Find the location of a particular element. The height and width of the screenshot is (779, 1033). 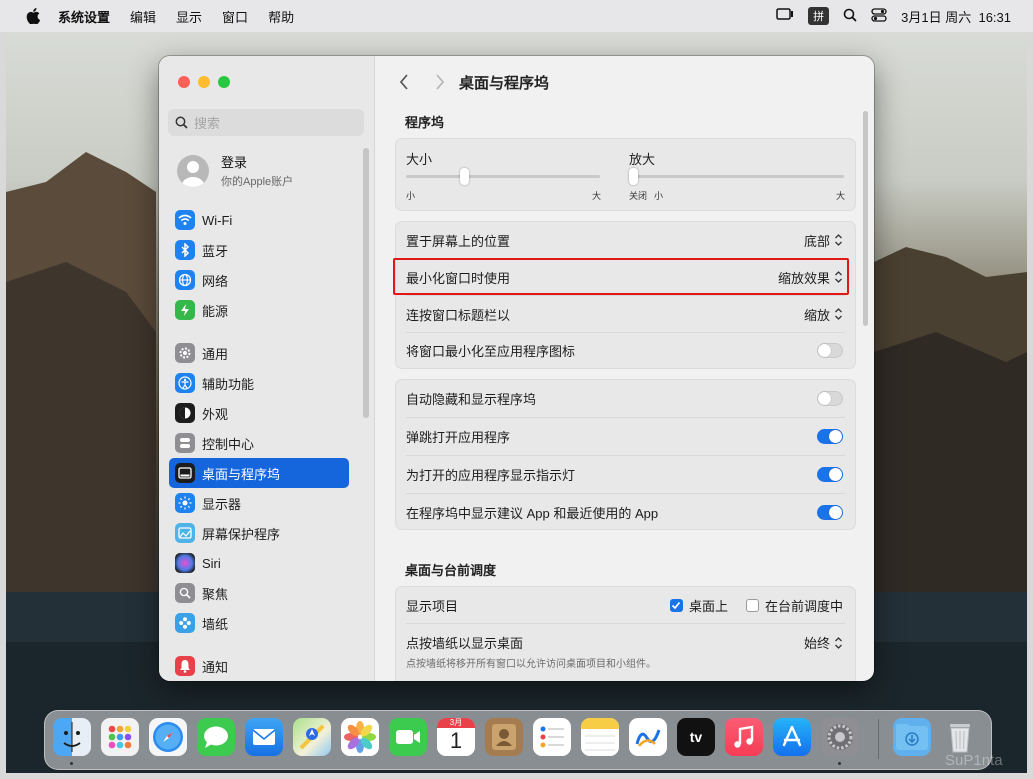

running-indicator is located at coordinates (71, 763).